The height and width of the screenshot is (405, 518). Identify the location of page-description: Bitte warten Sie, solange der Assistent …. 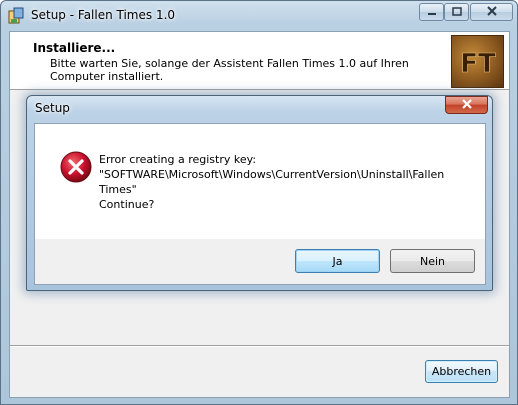
(229, 70).